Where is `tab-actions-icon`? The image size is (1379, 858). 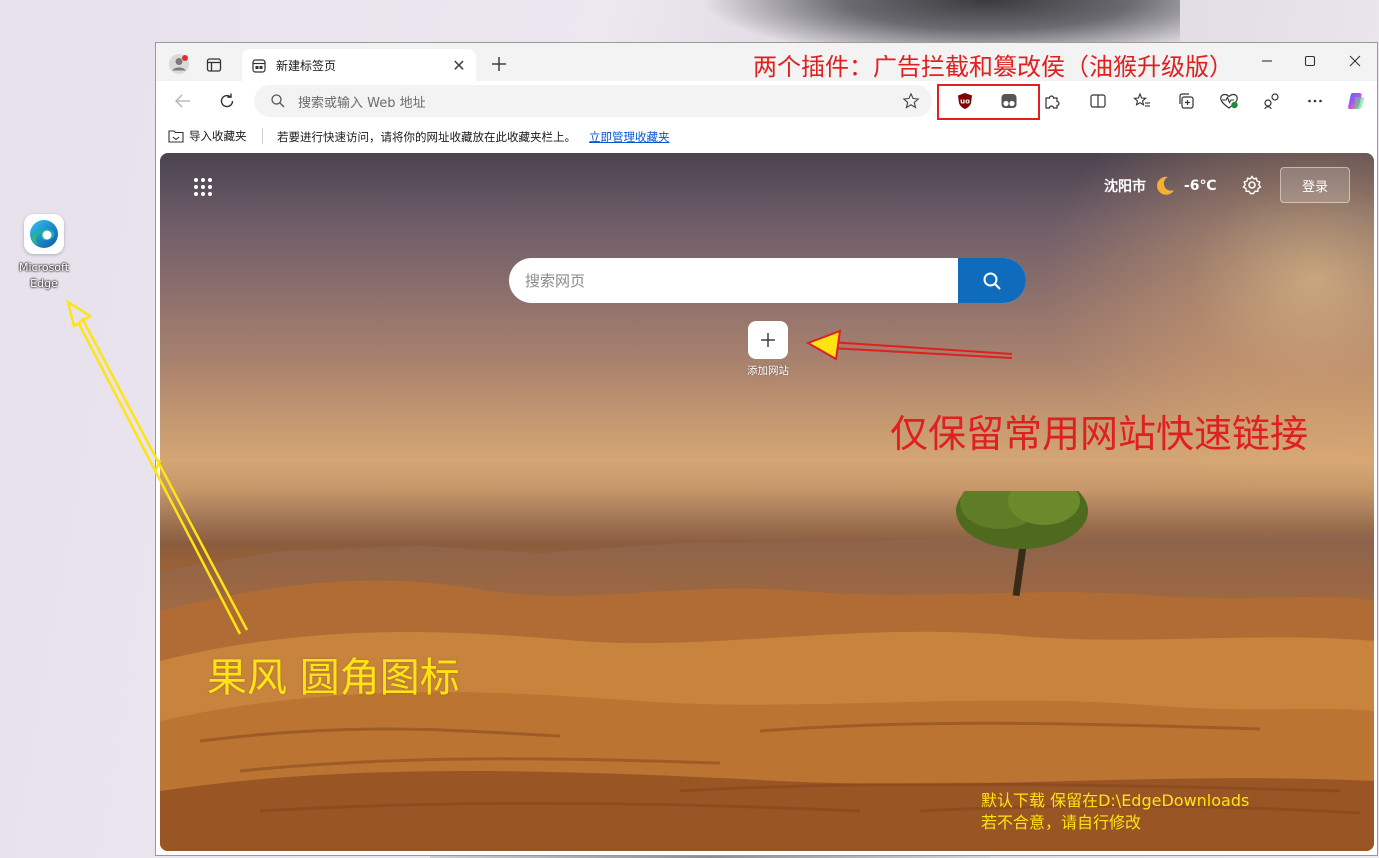
tab-actions-icon is located at coordinates (214, 65).